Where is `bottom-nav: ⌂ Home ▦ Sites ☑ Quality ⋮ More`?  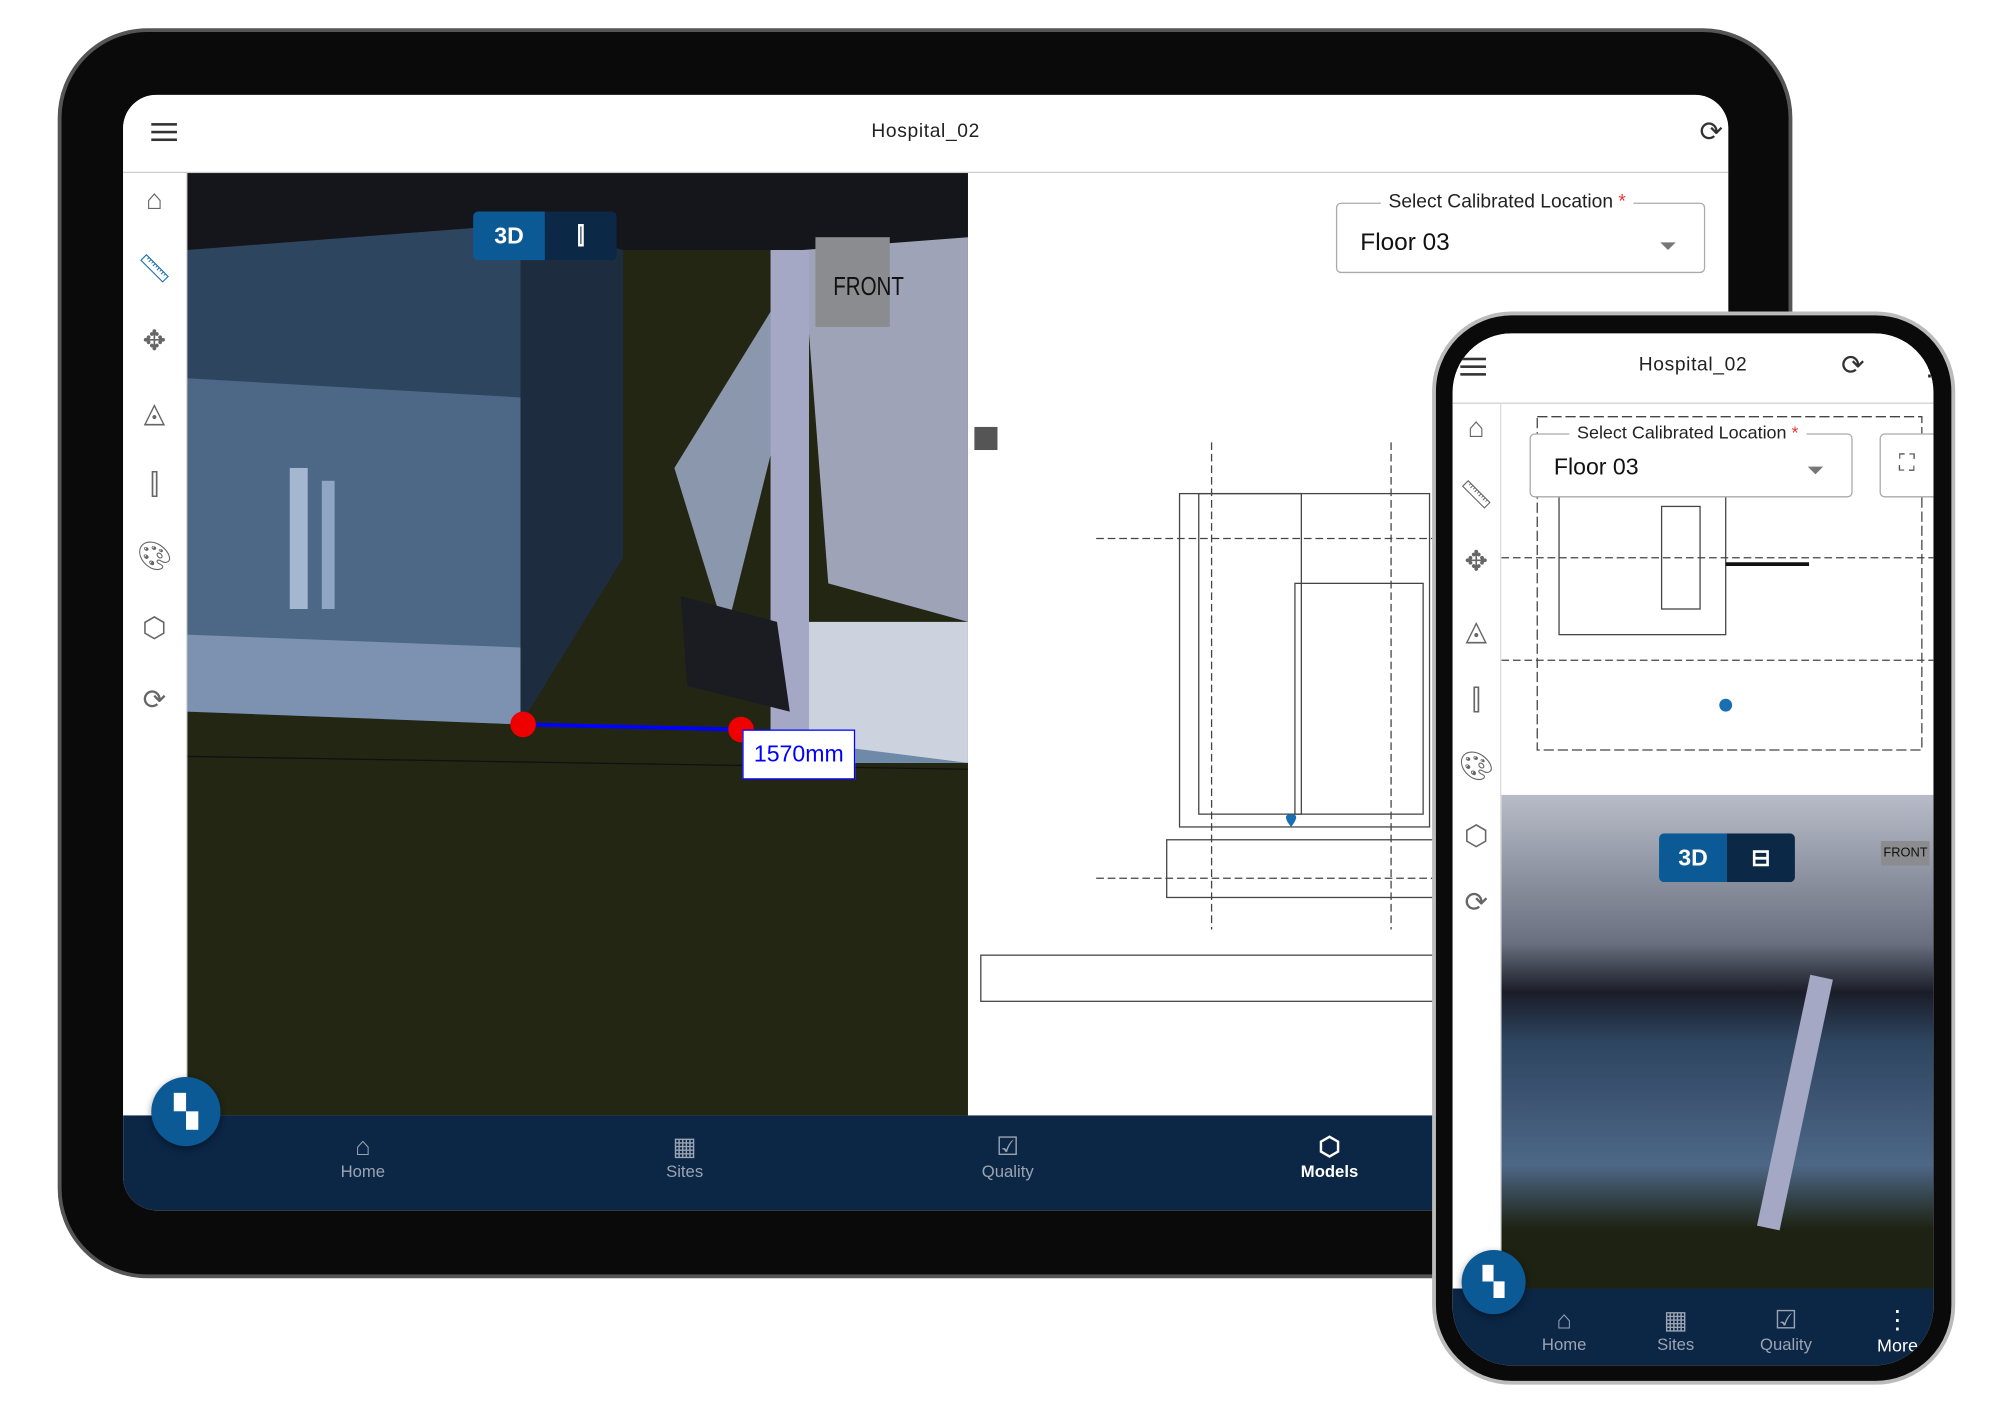
bottom-nav: ⌂ Home ▦ Sites ☑ Quality ⋮ More is located at coordinates (1693, 1327).